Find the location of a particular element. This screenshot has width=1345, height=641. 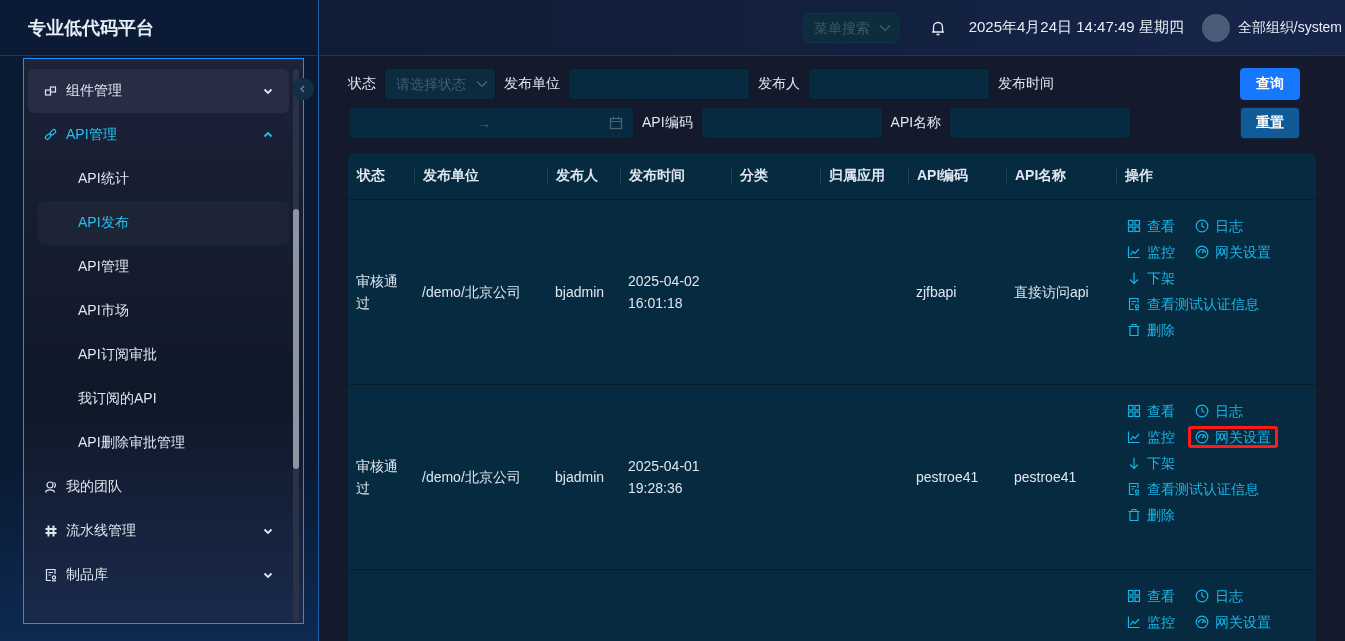

submenu-item: API发布 is located at coordinates (163, 223).